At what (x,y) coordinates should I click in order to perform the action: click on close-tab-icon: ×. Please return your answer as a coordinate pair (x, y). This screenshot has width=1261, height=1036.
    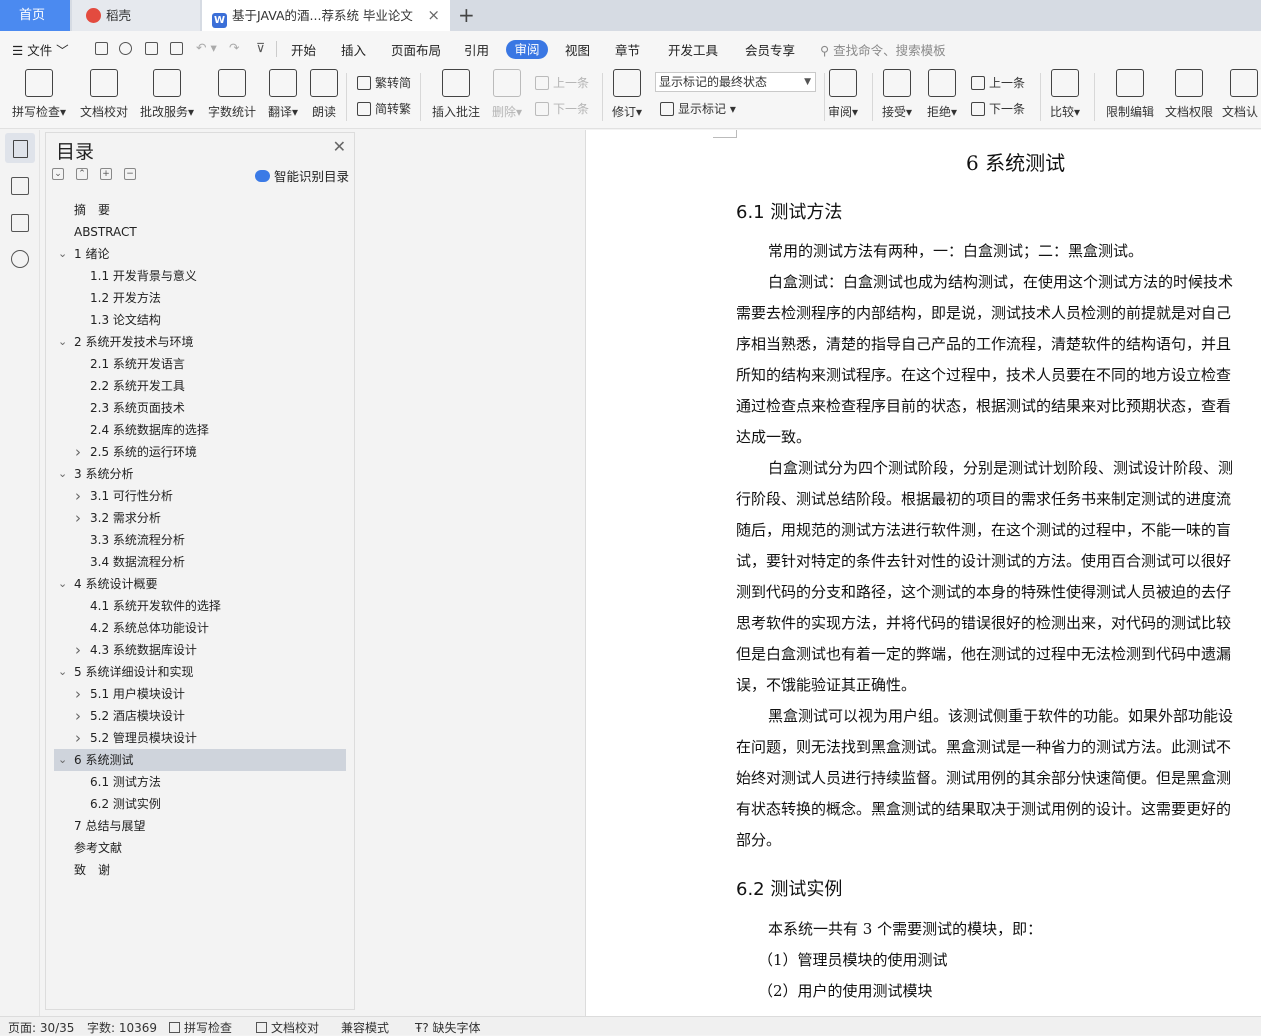
    Looking at the image, I should click on (433, 15).